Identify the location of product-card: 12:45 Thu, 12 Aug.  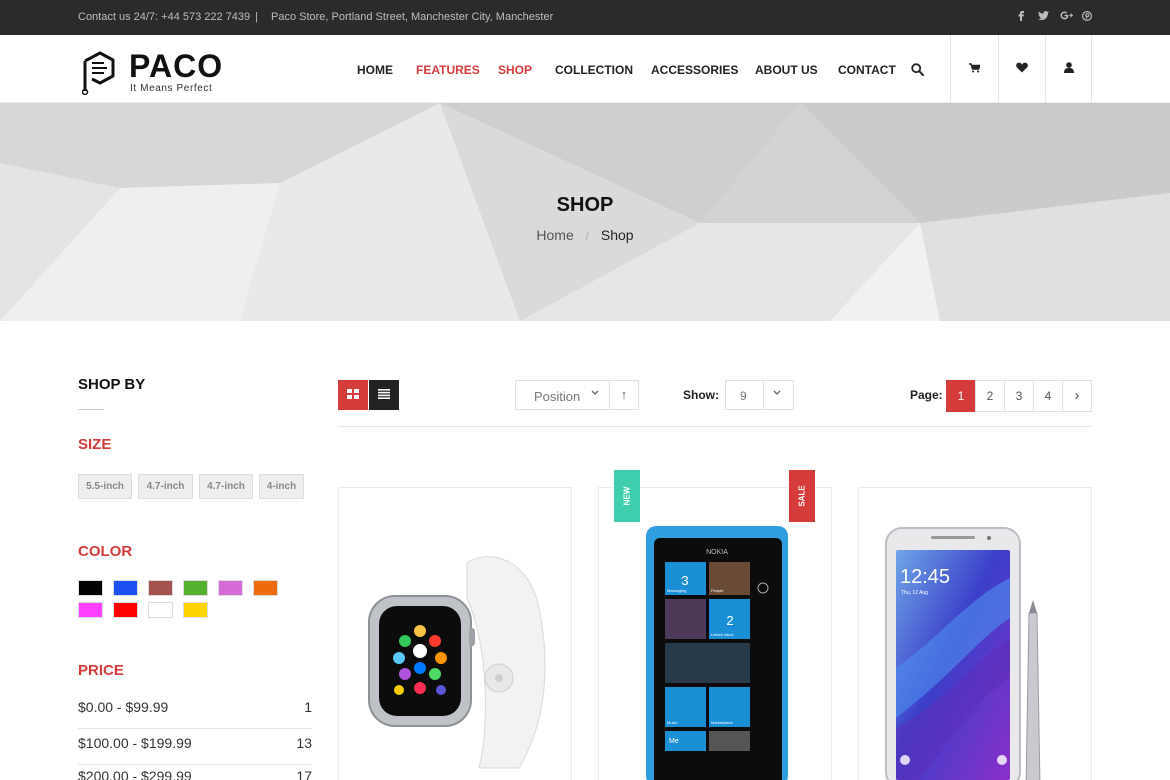
(975, 633).